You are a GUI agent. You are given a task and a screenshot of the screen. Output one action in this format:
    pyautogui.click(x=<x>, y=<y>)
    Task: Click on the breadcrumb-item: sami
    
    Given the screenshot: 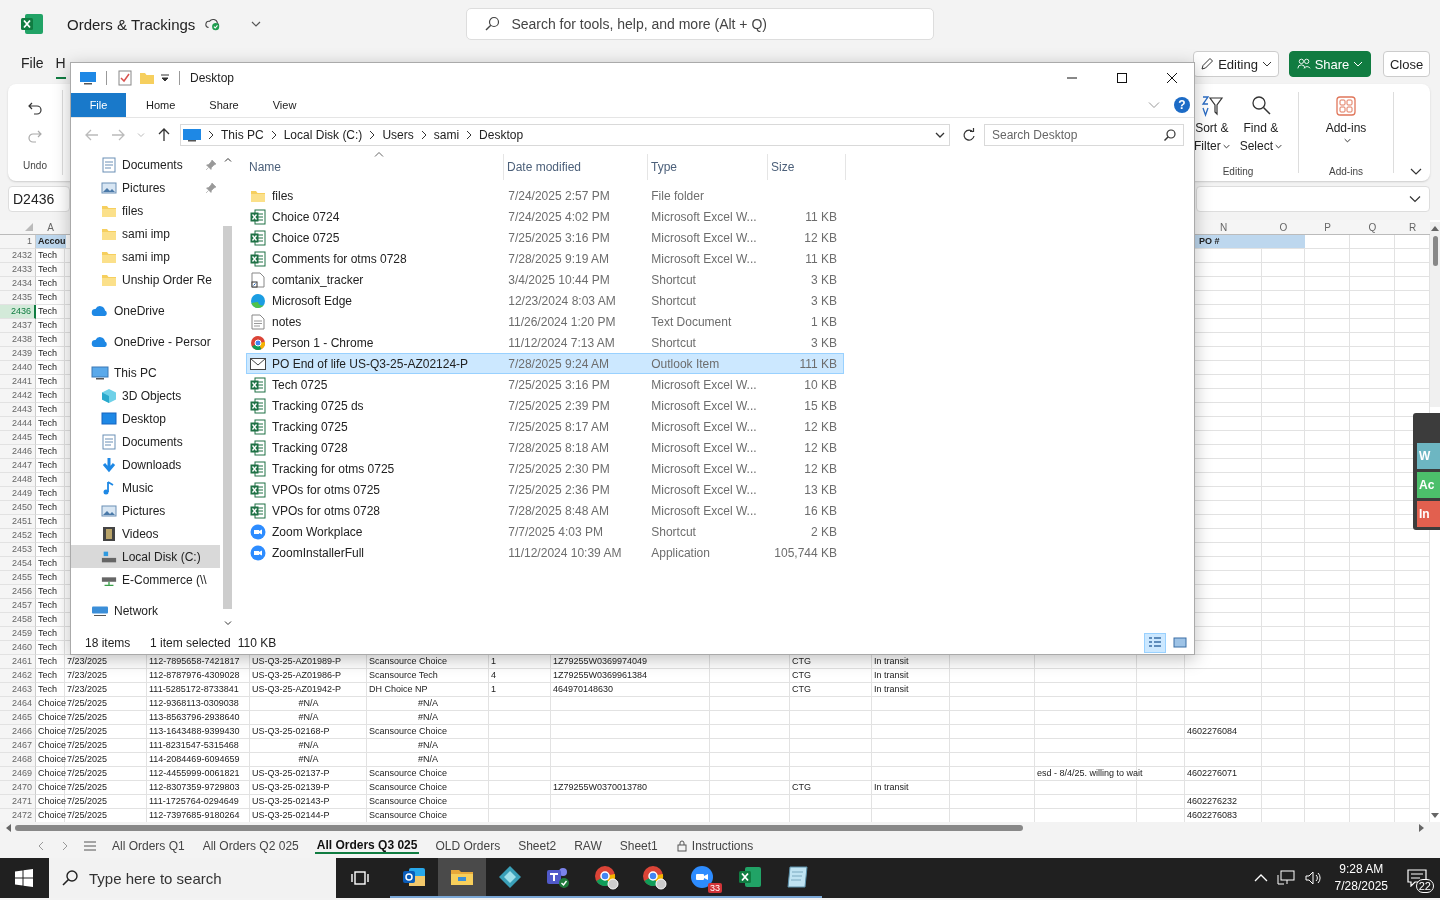 What is the action you would take?
    pyautogui.click(x=446, y=135)
    